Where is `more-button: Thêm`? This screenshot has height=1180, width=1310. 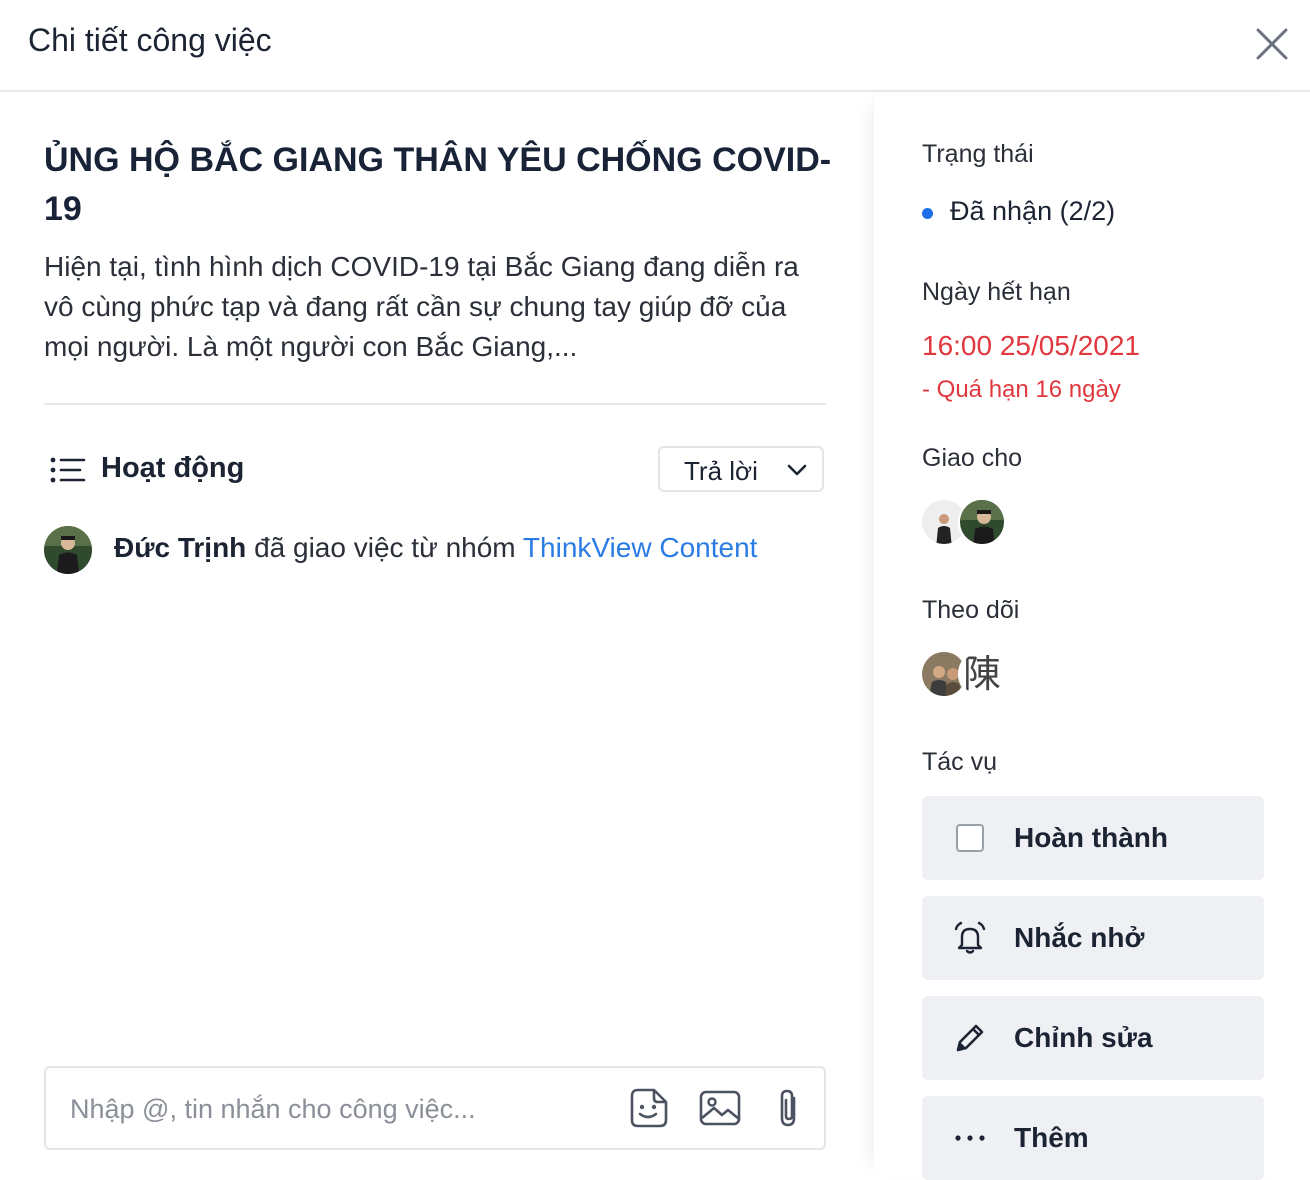 more-button: Thêm is located at coordinates (1093, 1138).